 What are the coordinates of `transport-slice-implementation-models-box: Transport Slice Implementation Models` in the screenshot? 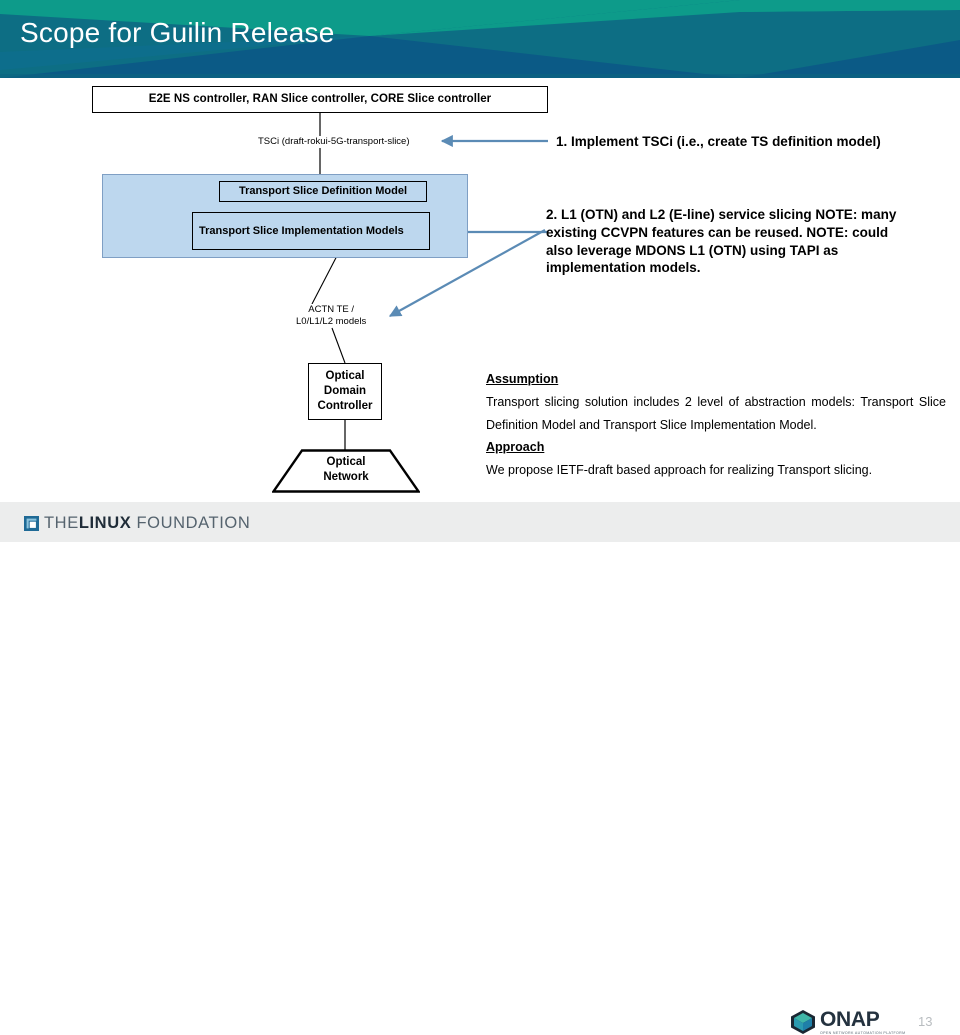 It's located at (311, 231).